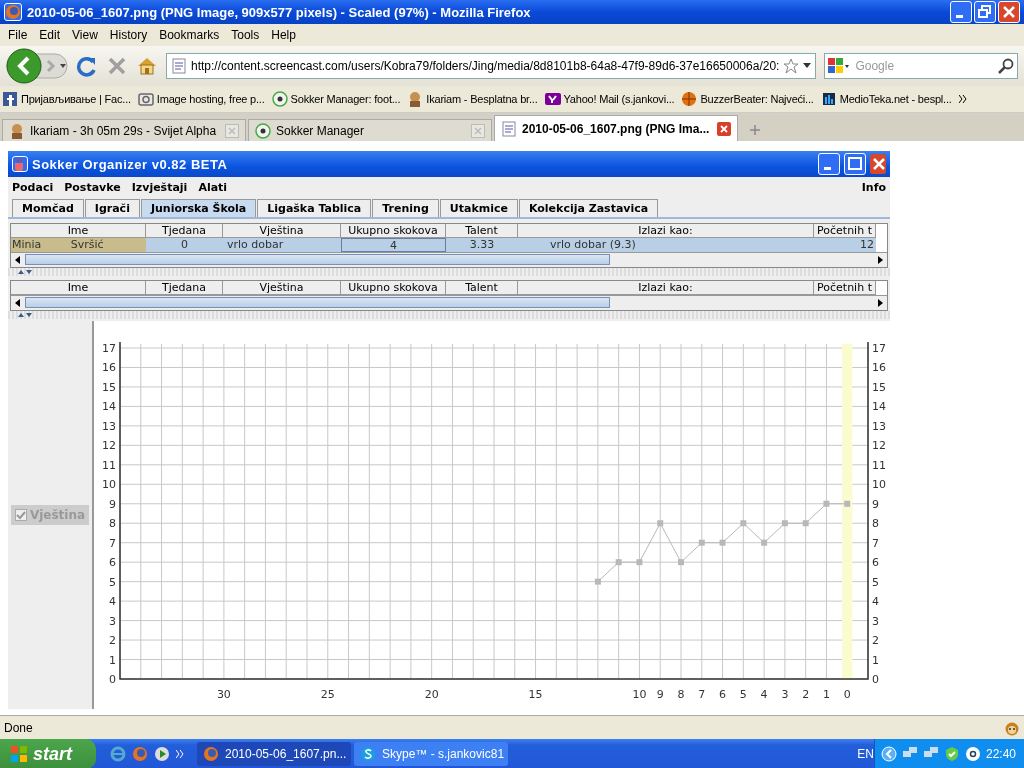  Describe the element at coordinates (128, 35) in the screenshot. I see `menu-item: History` at that location.